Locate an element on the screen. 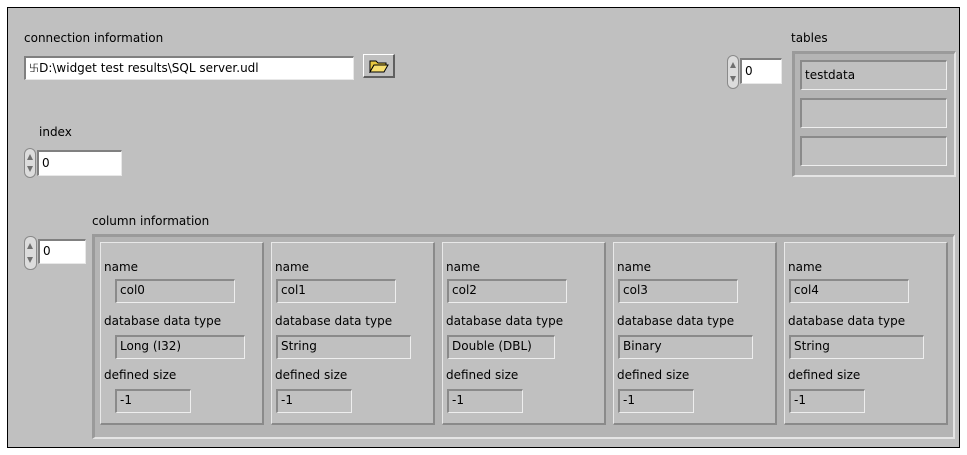 Image resolution: width=967 pixels, height=455 pixels. folder-open-icon is located at coordinates (379, 66).